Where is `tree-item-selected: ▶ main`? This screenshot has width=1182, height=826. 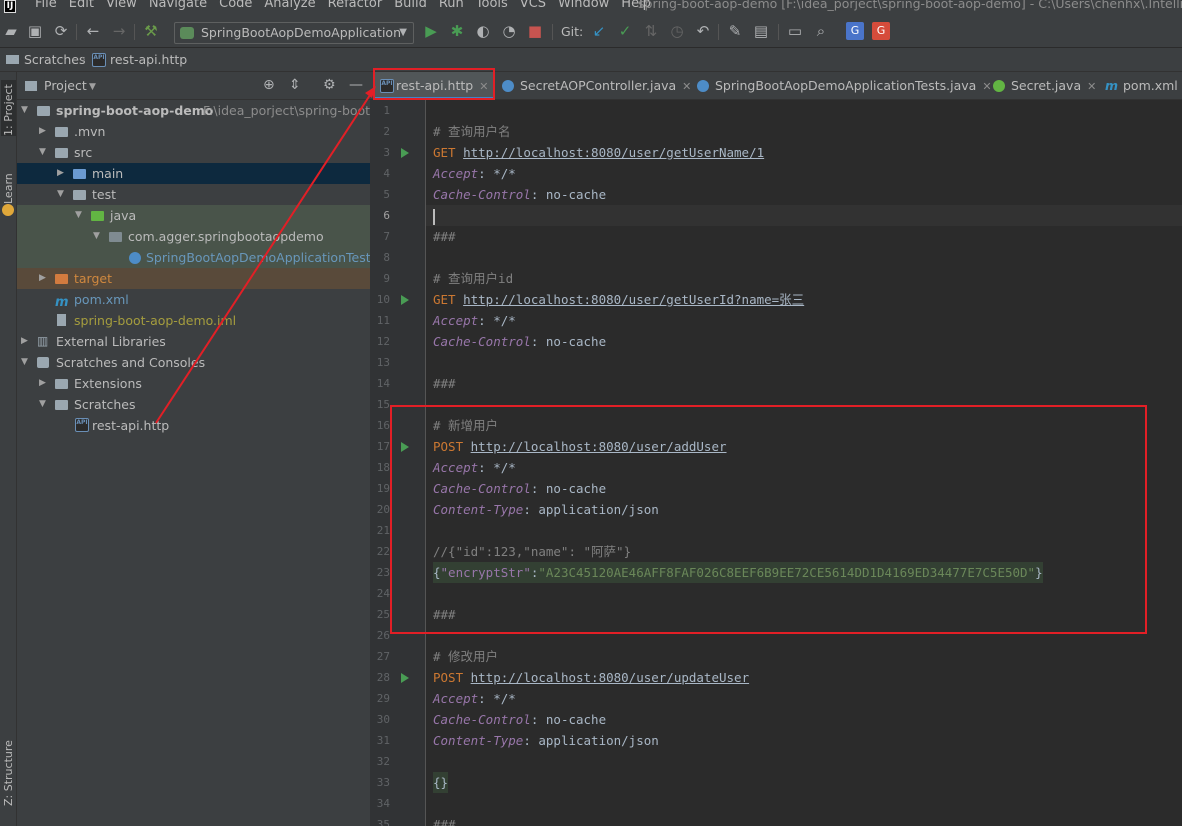 tree-item-selected: ▶ main is located at coordinates (193, 173).